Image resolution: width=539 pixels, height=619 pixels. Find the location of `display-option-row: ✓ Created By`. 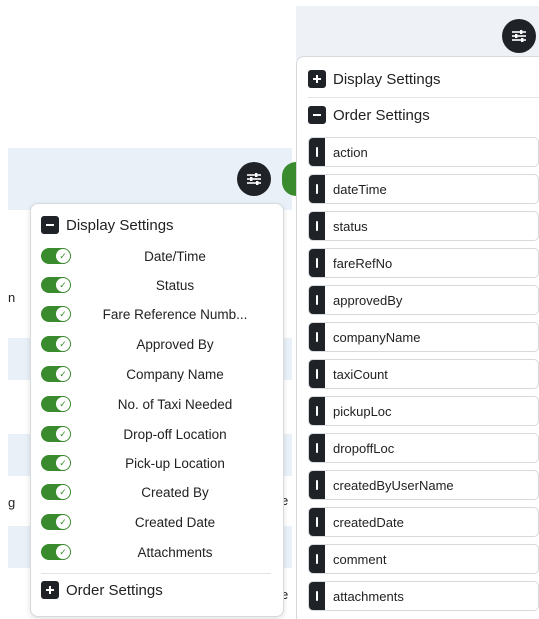

display-option-row: ✓ Created By is located at coordinates (157, 492).